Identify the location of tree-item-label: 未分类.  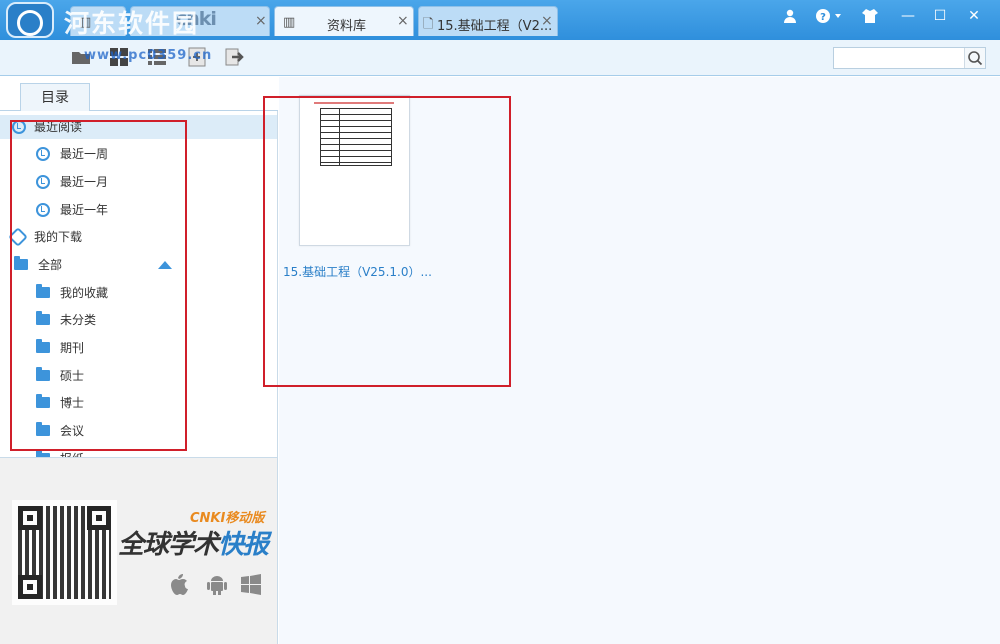
(78, 320).